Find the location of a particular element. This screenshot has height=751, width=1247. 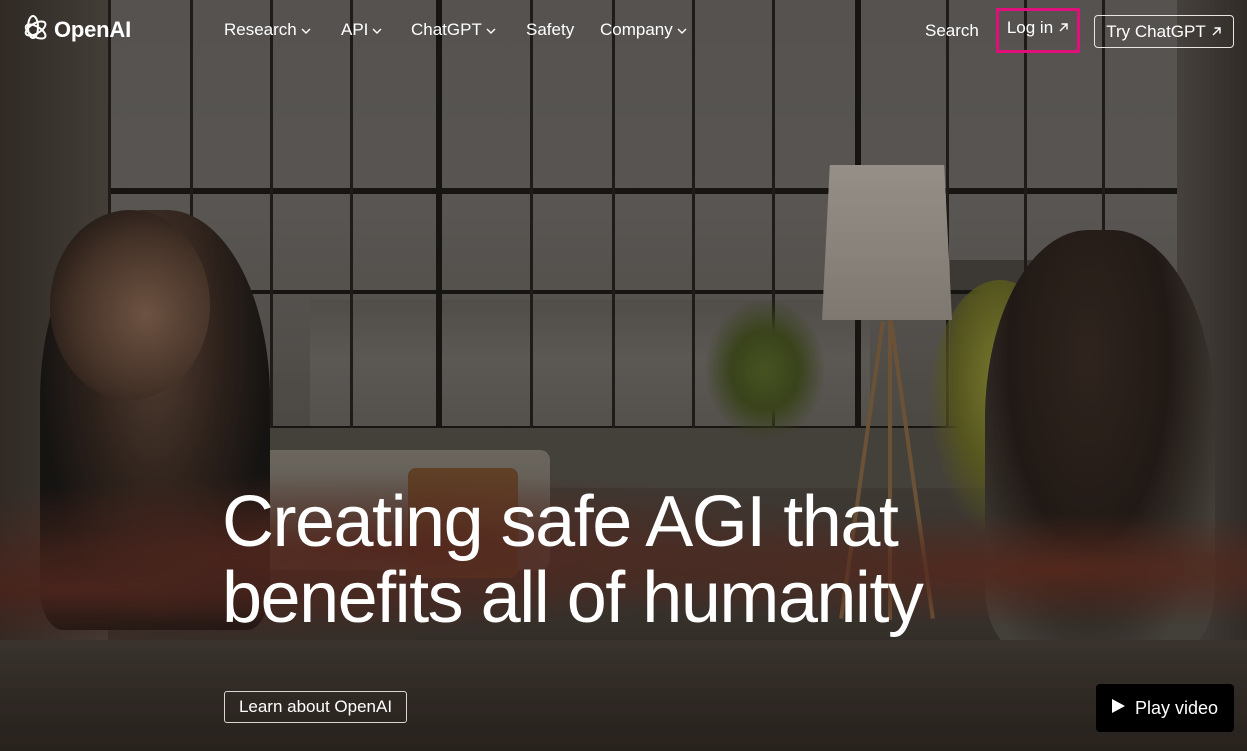

learn-about-openai-button: Learn about OpenAI is located at coordinates (315, 707).